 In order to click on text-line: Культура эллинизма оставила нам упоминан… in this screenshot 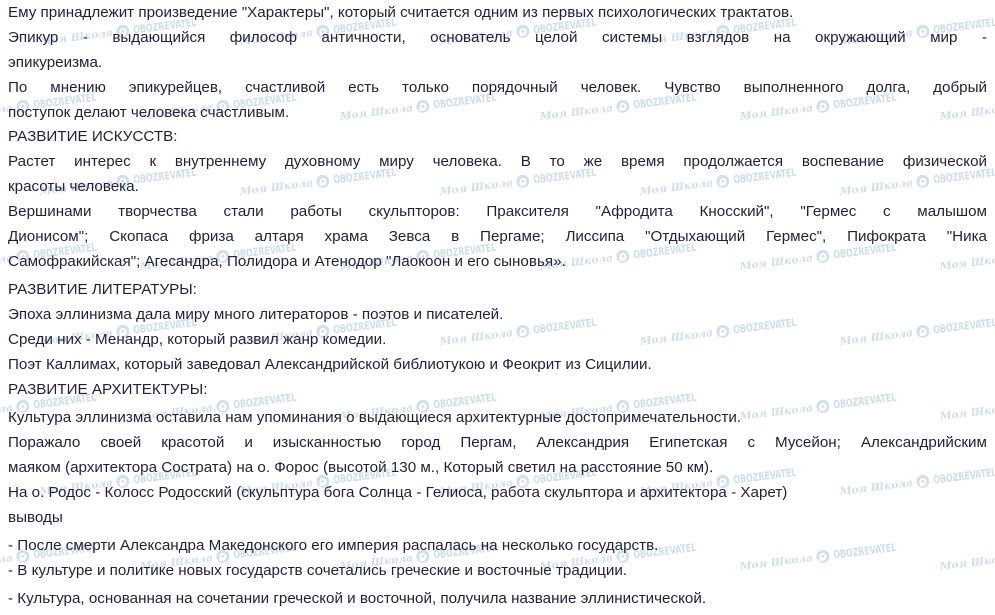, I will do `click(375, 417)`.